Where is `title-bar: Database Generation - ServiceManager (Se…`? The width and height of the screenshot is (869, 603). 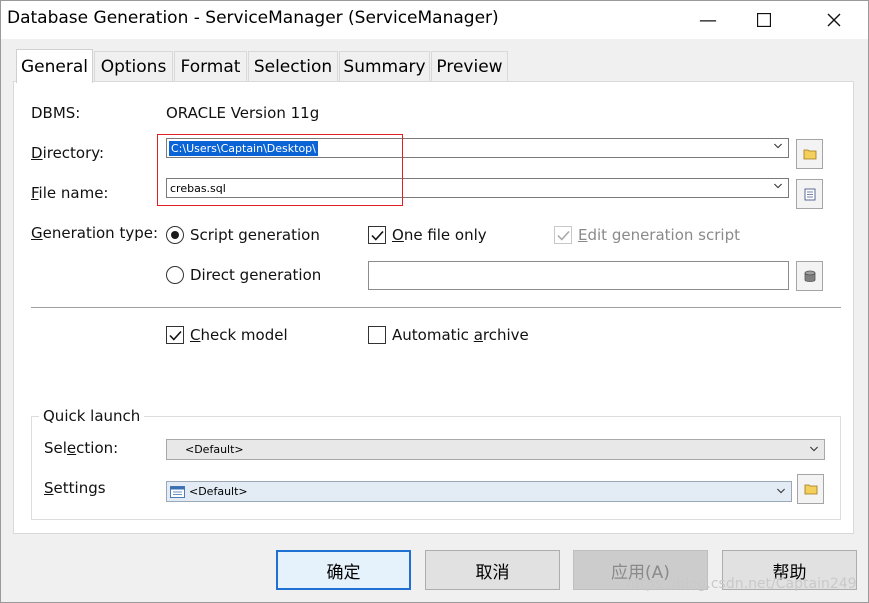 title-bar: Database Generation - ServiceManager (Se… is located at coordinates (434, 20).